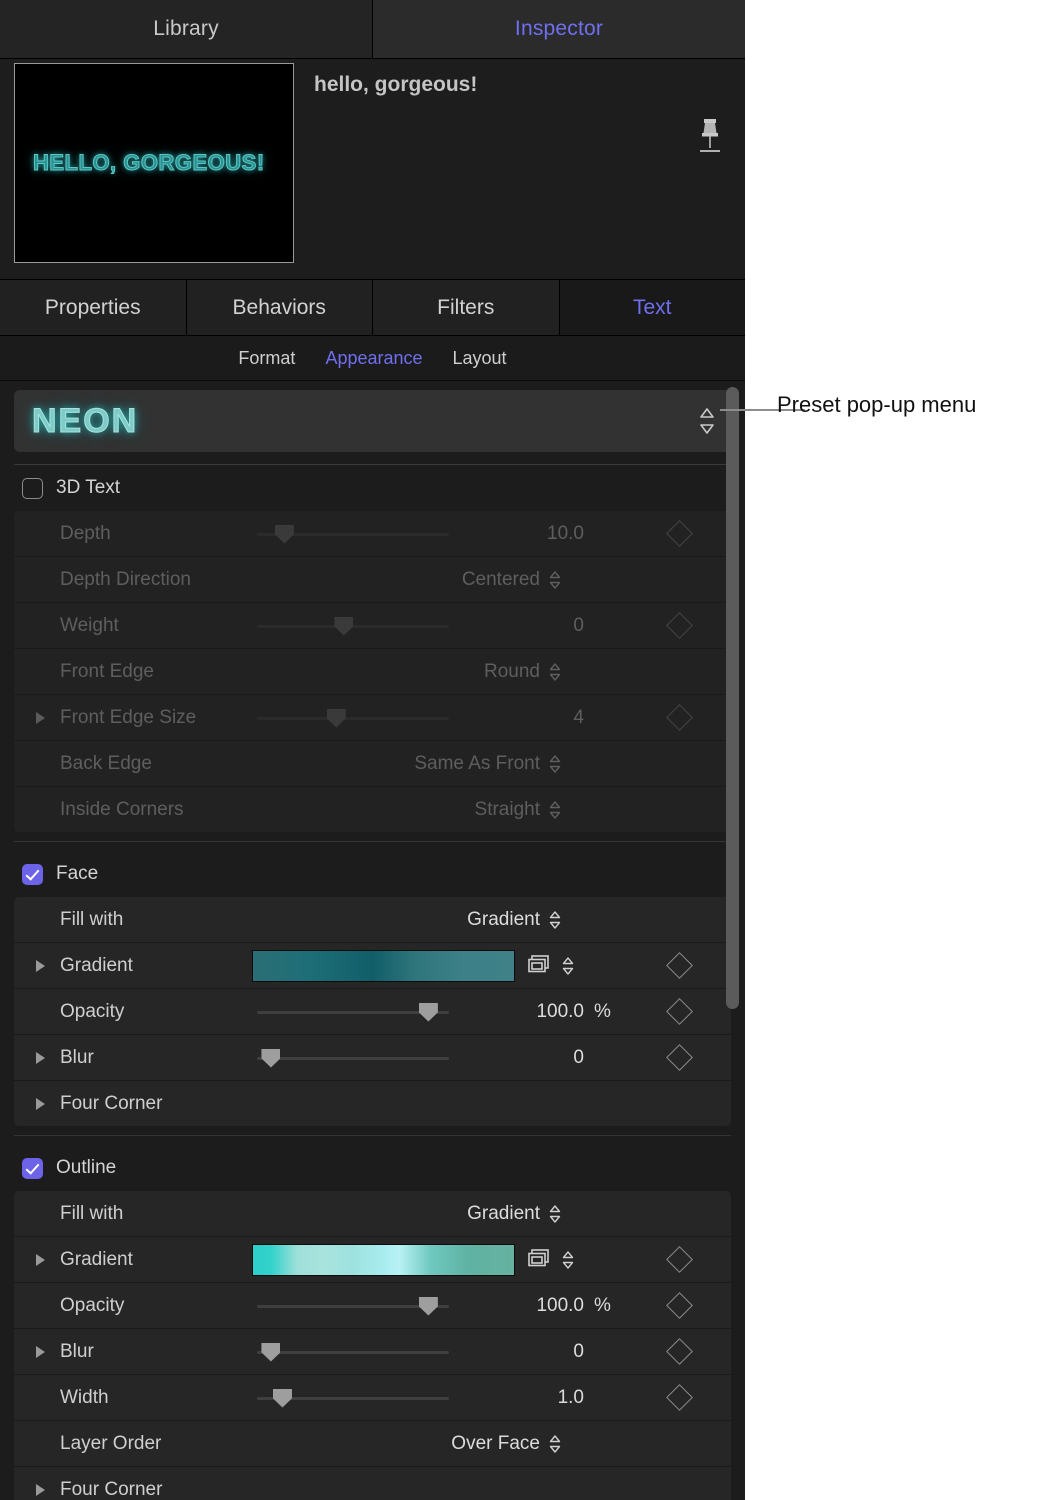 The height and width of the screenshot is (1500, 1045). What do you see at coordinates (373, 358) in the screenshot?
I see `subtab-appearance: Appearance` at bounding box center [373, 358].